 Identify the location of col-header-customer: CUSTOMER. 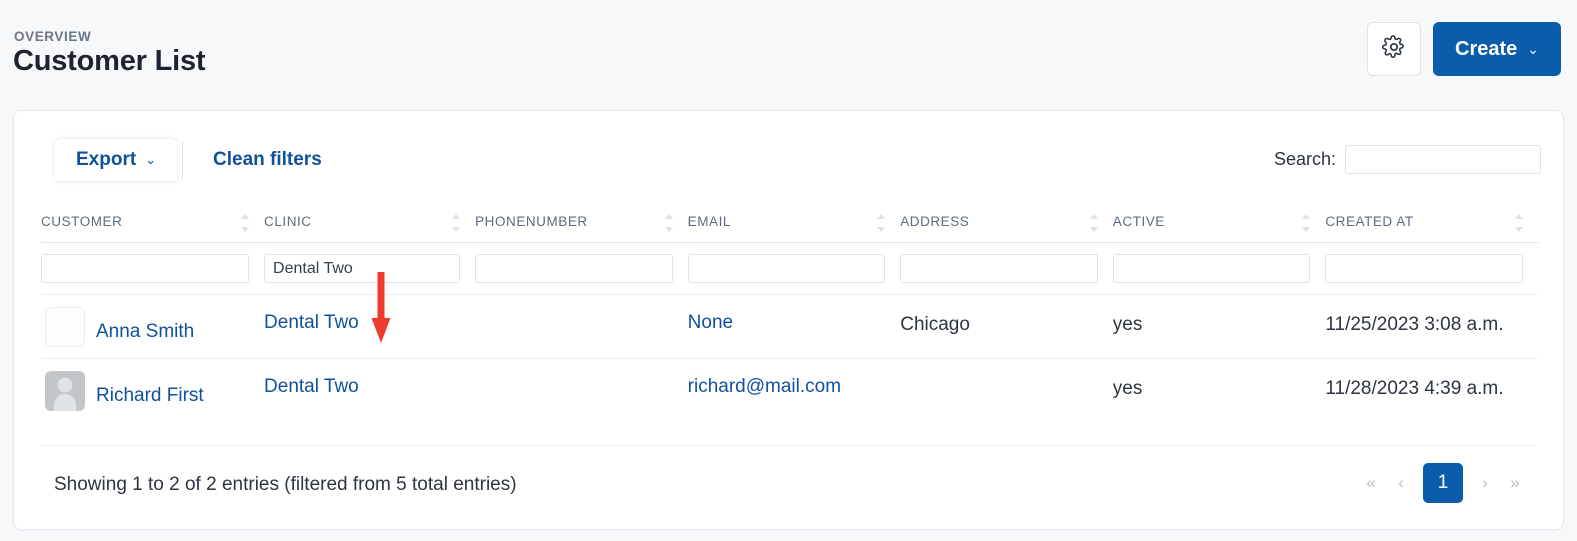
(153, 228).